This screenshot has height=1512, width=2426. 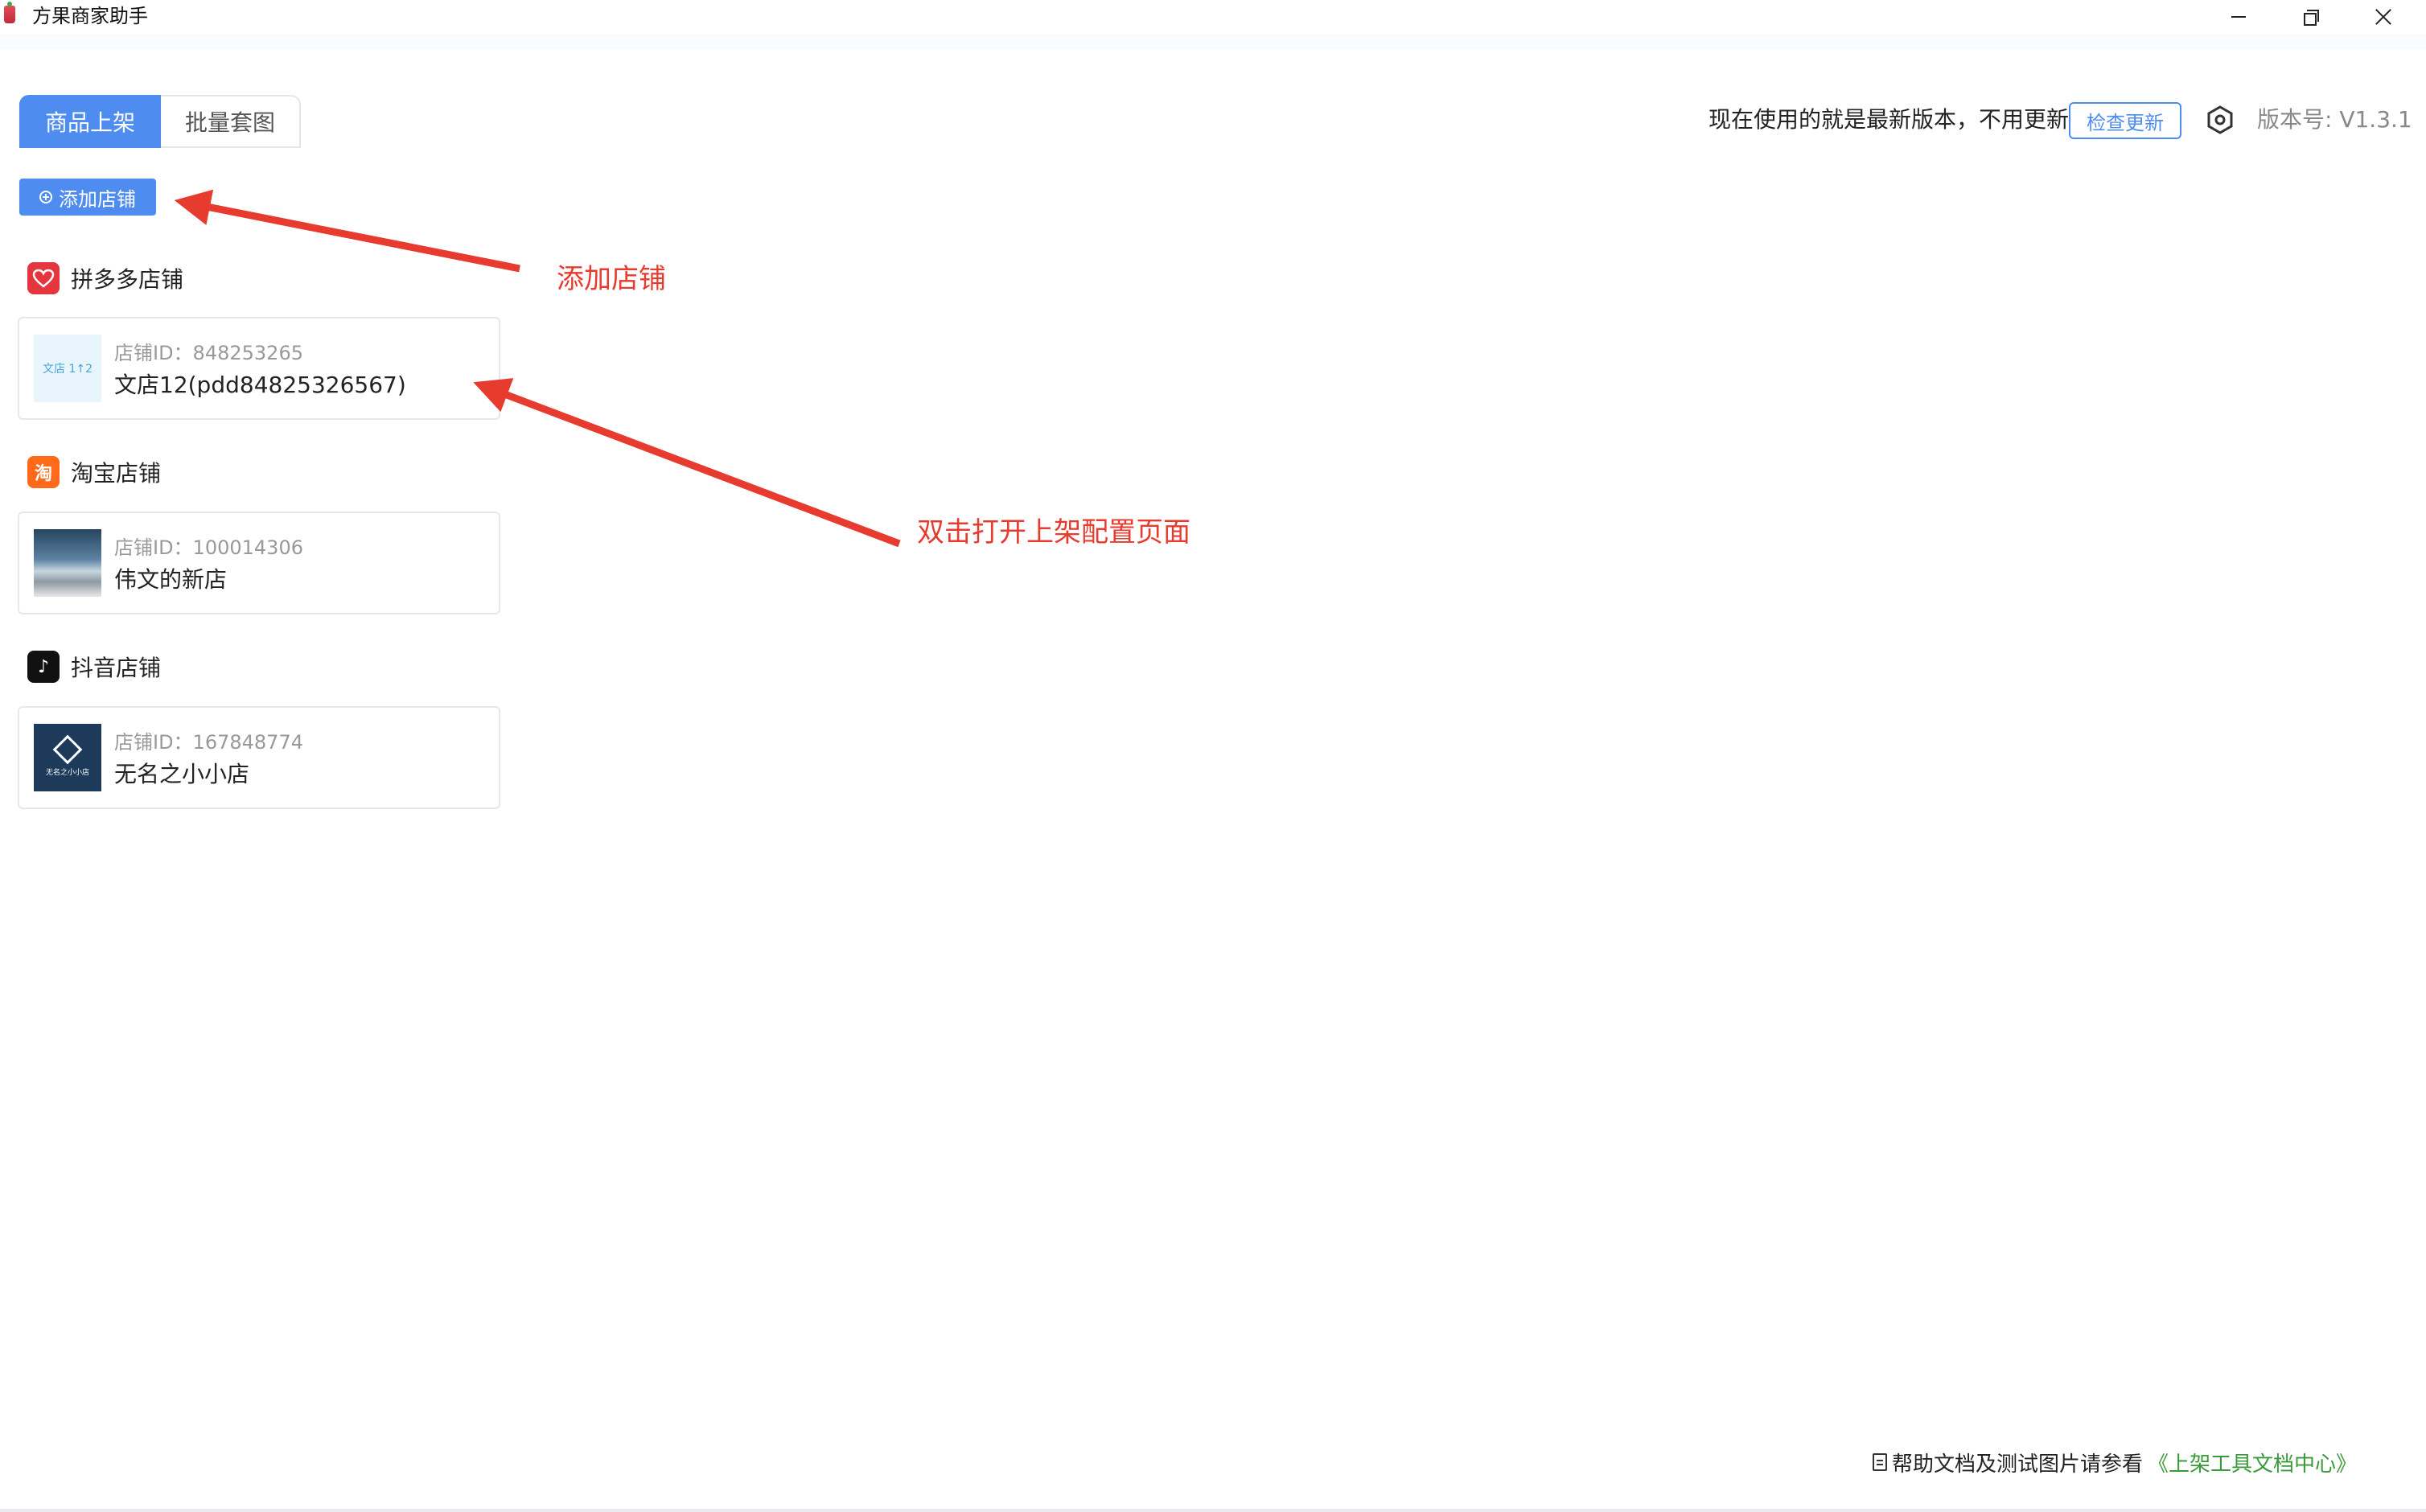 I want to click on section-taobao: 淘 淘宝店铺, so click(x=94, y=472).